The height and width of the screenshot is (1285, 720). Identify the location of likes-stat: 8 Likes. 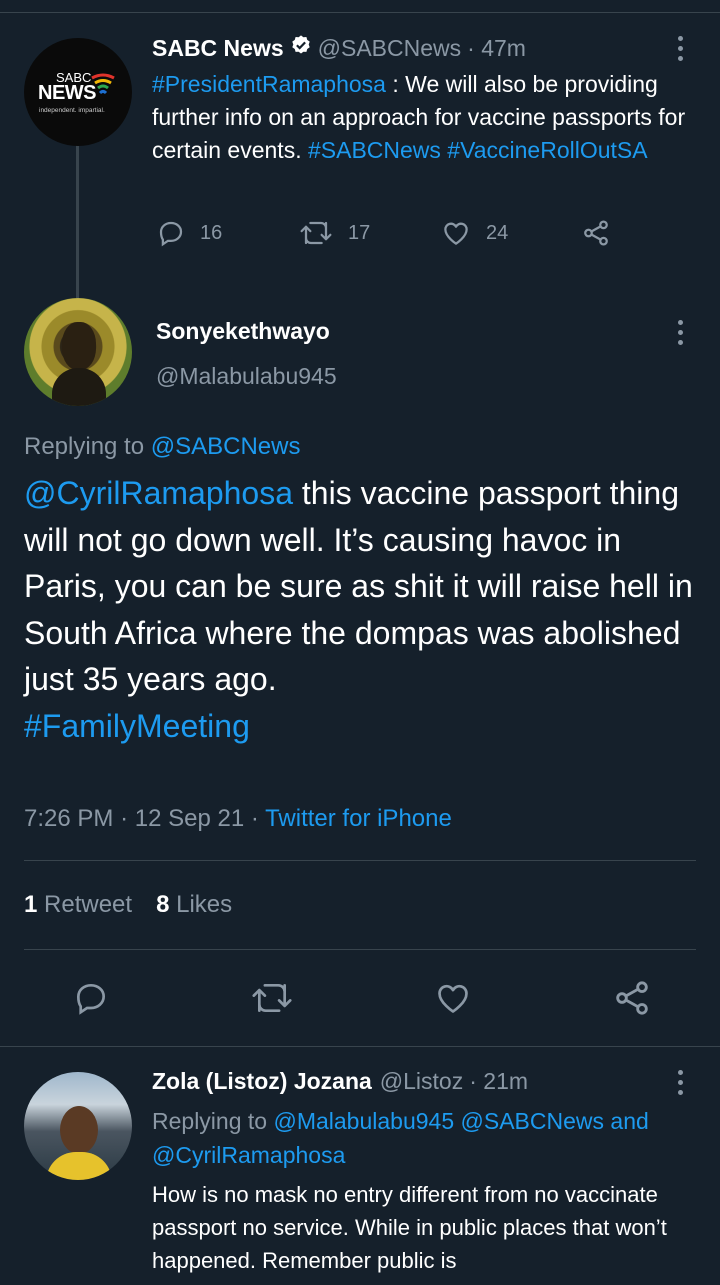
(194, 905).